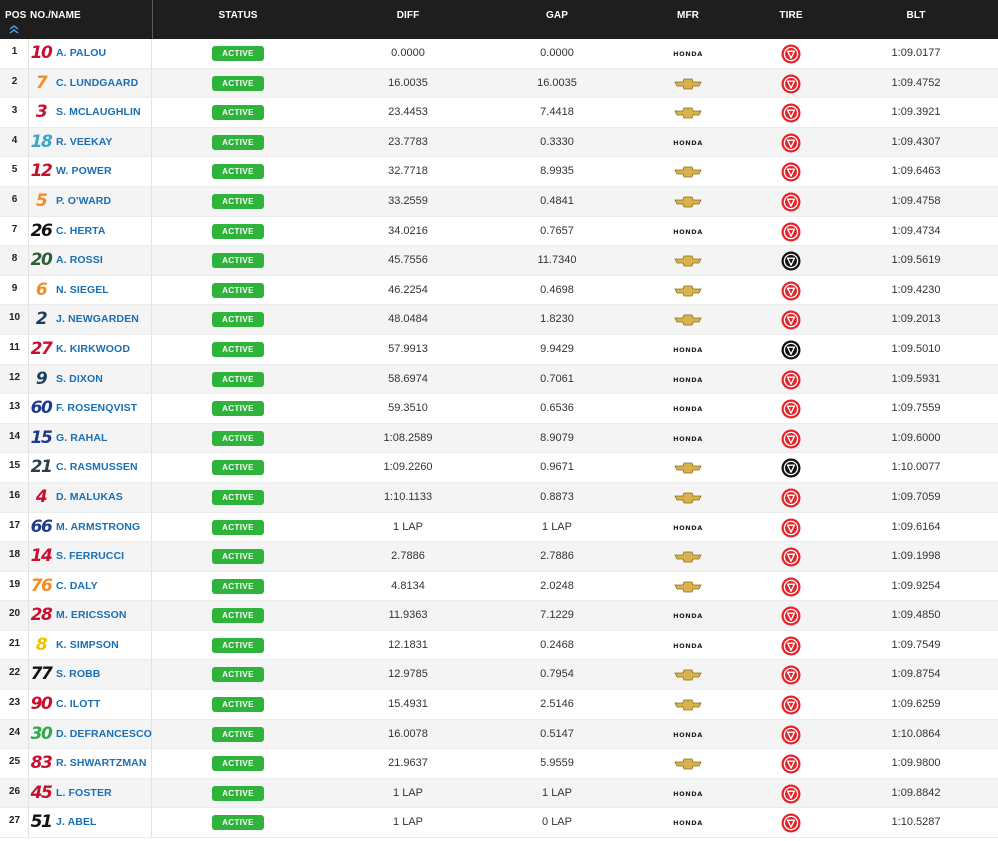 The image size is (998, 841). I want to click on column-header-pos: POS, so click(15, 15).